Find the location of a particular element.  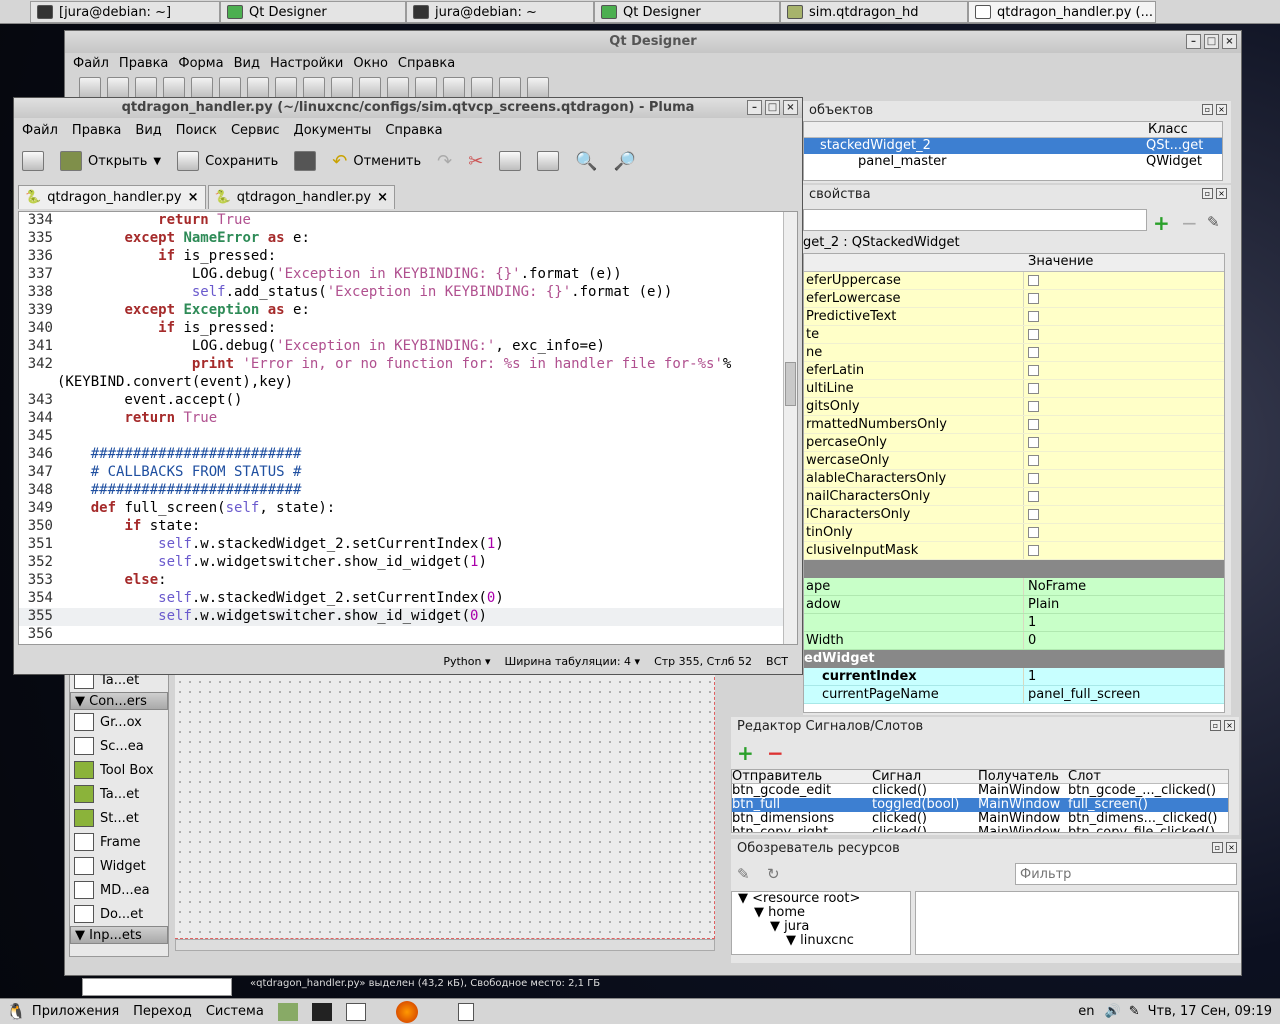

undo-button: ↶ Отменить is located at coordinates (376, 161).